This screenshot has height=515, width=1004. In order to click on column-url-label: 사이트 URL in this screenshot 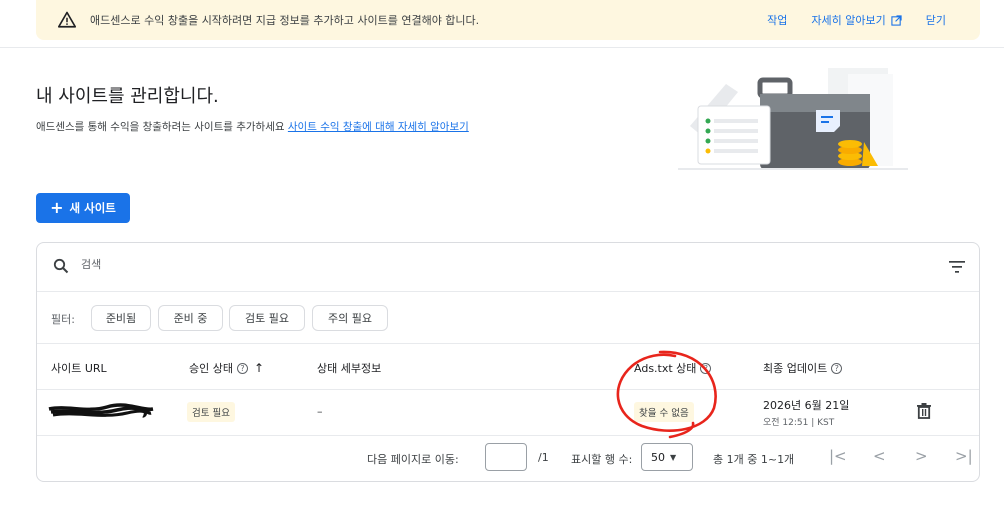, I will do `click(79, 368)`.